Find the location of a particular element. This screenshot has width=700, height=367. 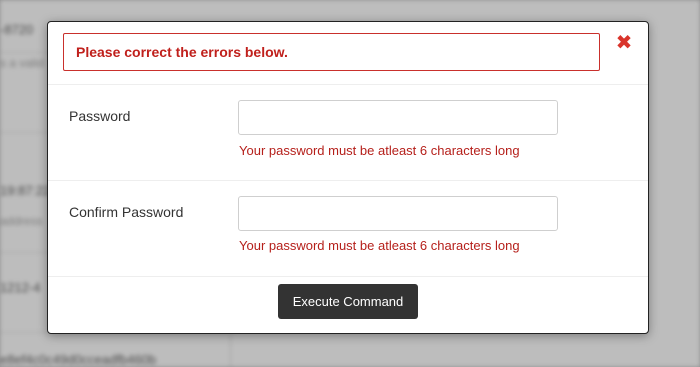

password-input is located at coordinates (398, 117).